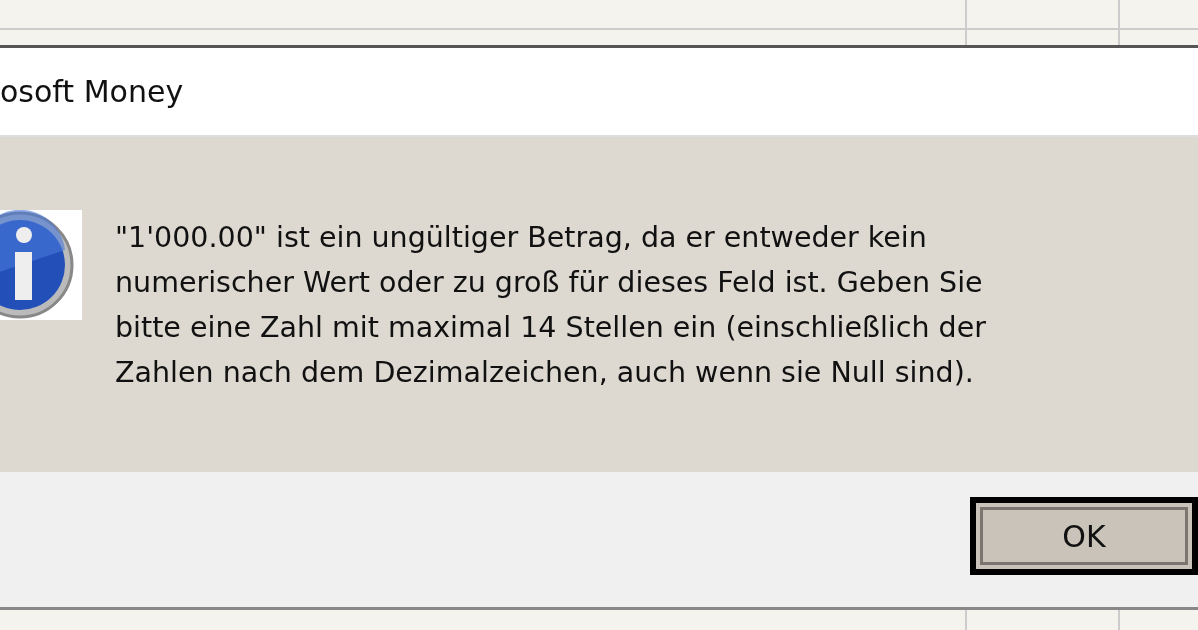 This screenshot has height=630, width=1198. What do you see at coordinates (1084, 536) in the screenshot?
I see `ok-button: OK` at bounding box center [1084, 536].